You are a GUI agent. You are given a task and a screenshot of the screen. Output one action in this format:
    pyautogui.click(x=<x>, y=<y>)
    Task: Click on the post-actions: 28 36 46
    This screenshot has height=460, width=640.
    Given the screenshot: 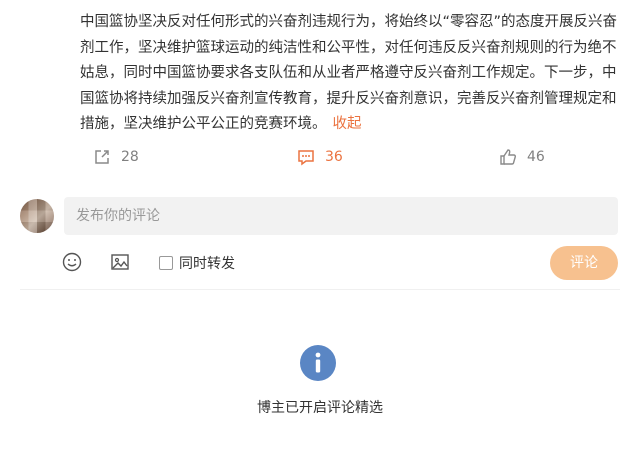 What is the action you would take?
    pyautogui.click(x=320, y=158)
    